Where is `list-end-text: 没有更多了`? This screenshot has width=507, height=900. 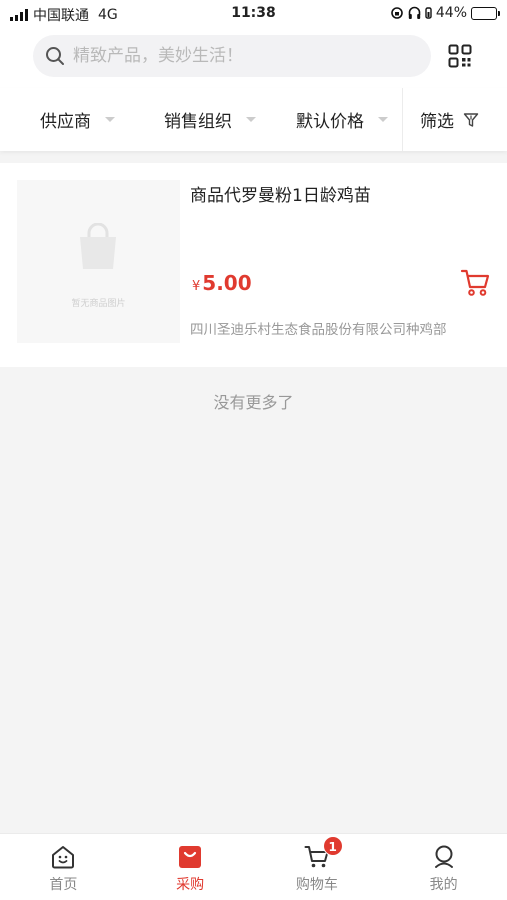 list-end-text: 没有更多了 is located at coordinates (253, 402).